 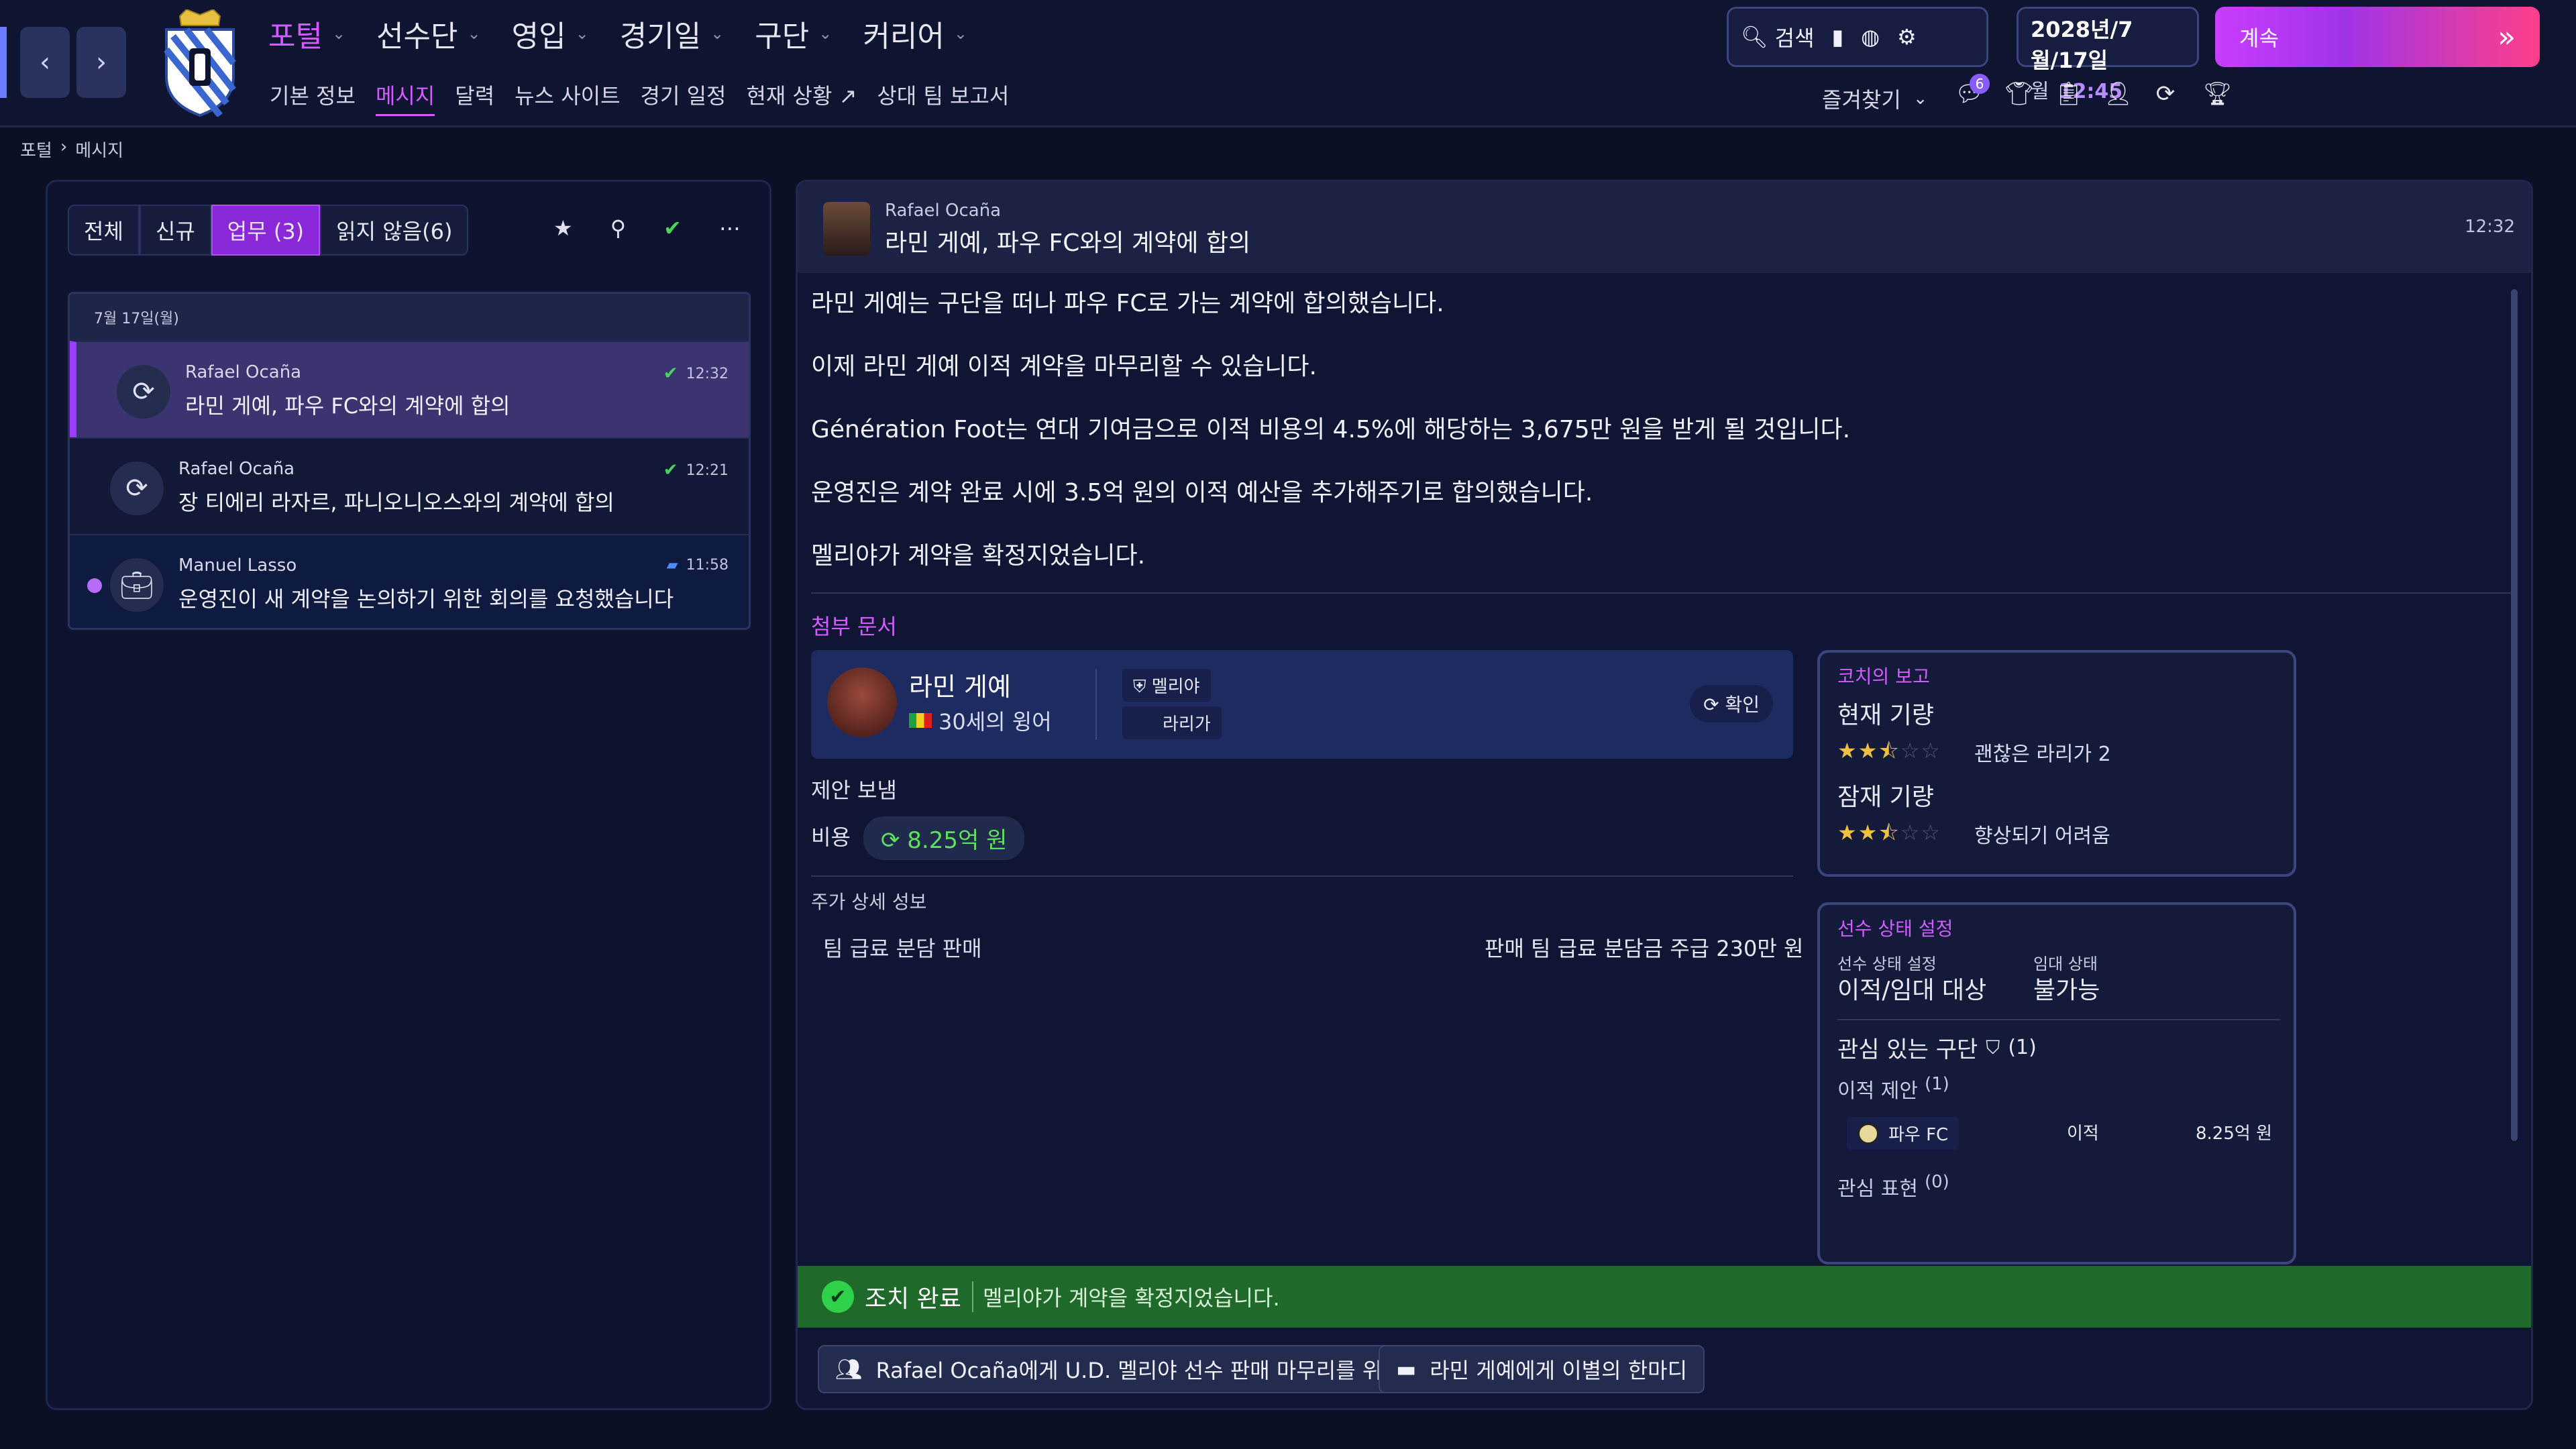 I want to click on player-name: 라민 게예, so click(x=960, y=684).